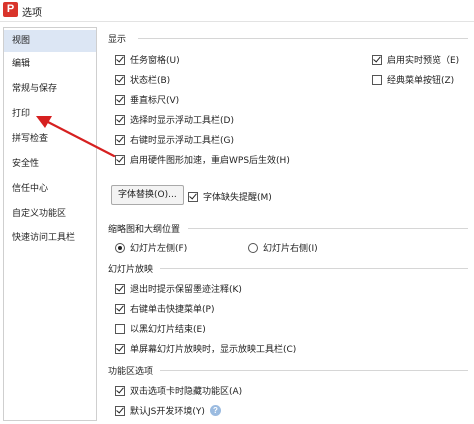 The height and width of the screenshot is (424, 474). I want to click on title-bar: P 选项, so click(237, 11).